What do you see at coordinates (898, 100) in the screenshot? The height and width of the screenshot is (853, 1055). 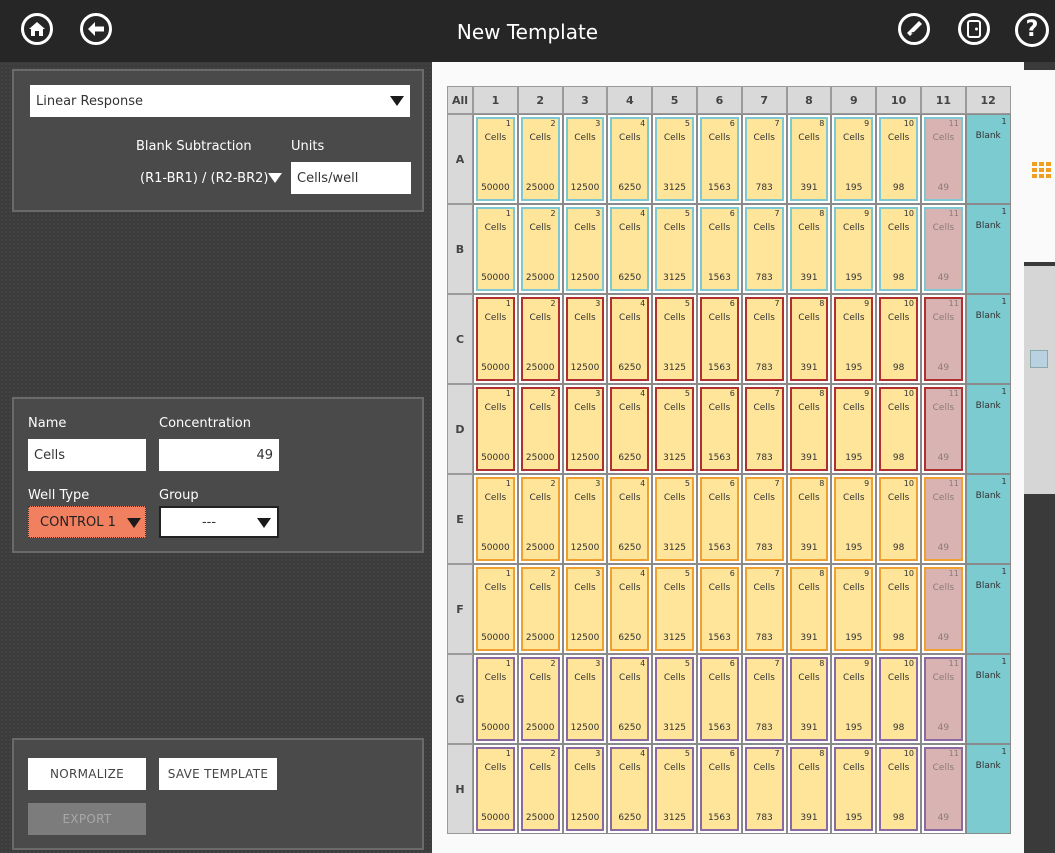 I see `column-header: 10` at bounding box center [898, 100].